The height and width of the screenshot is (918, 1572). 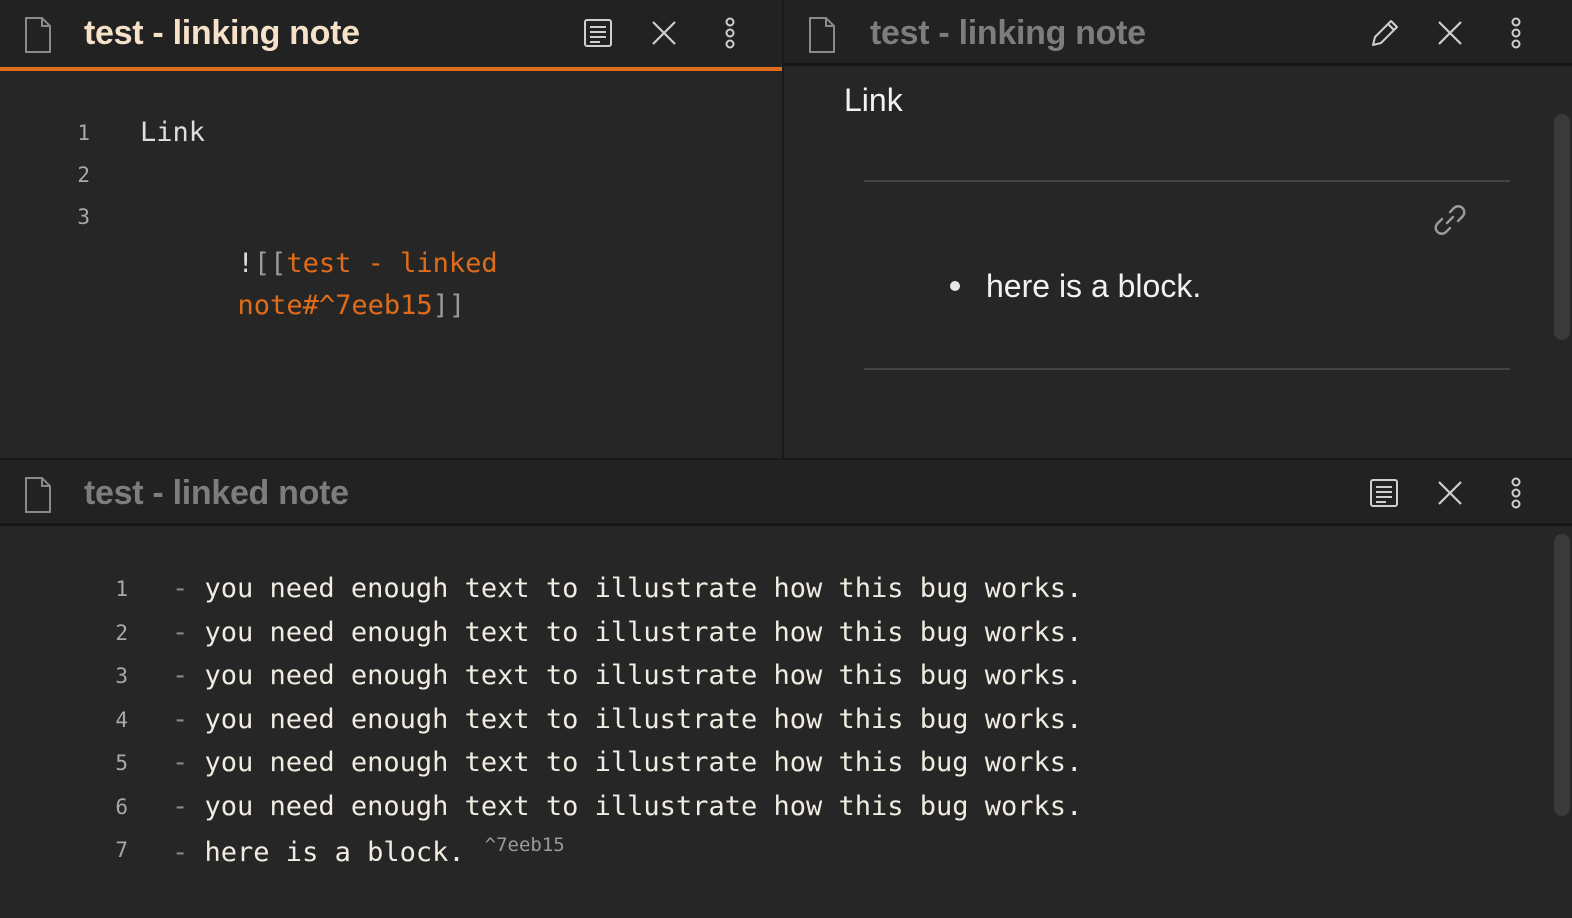 I want to click on open-link-button, so click(x=1450, y=220).